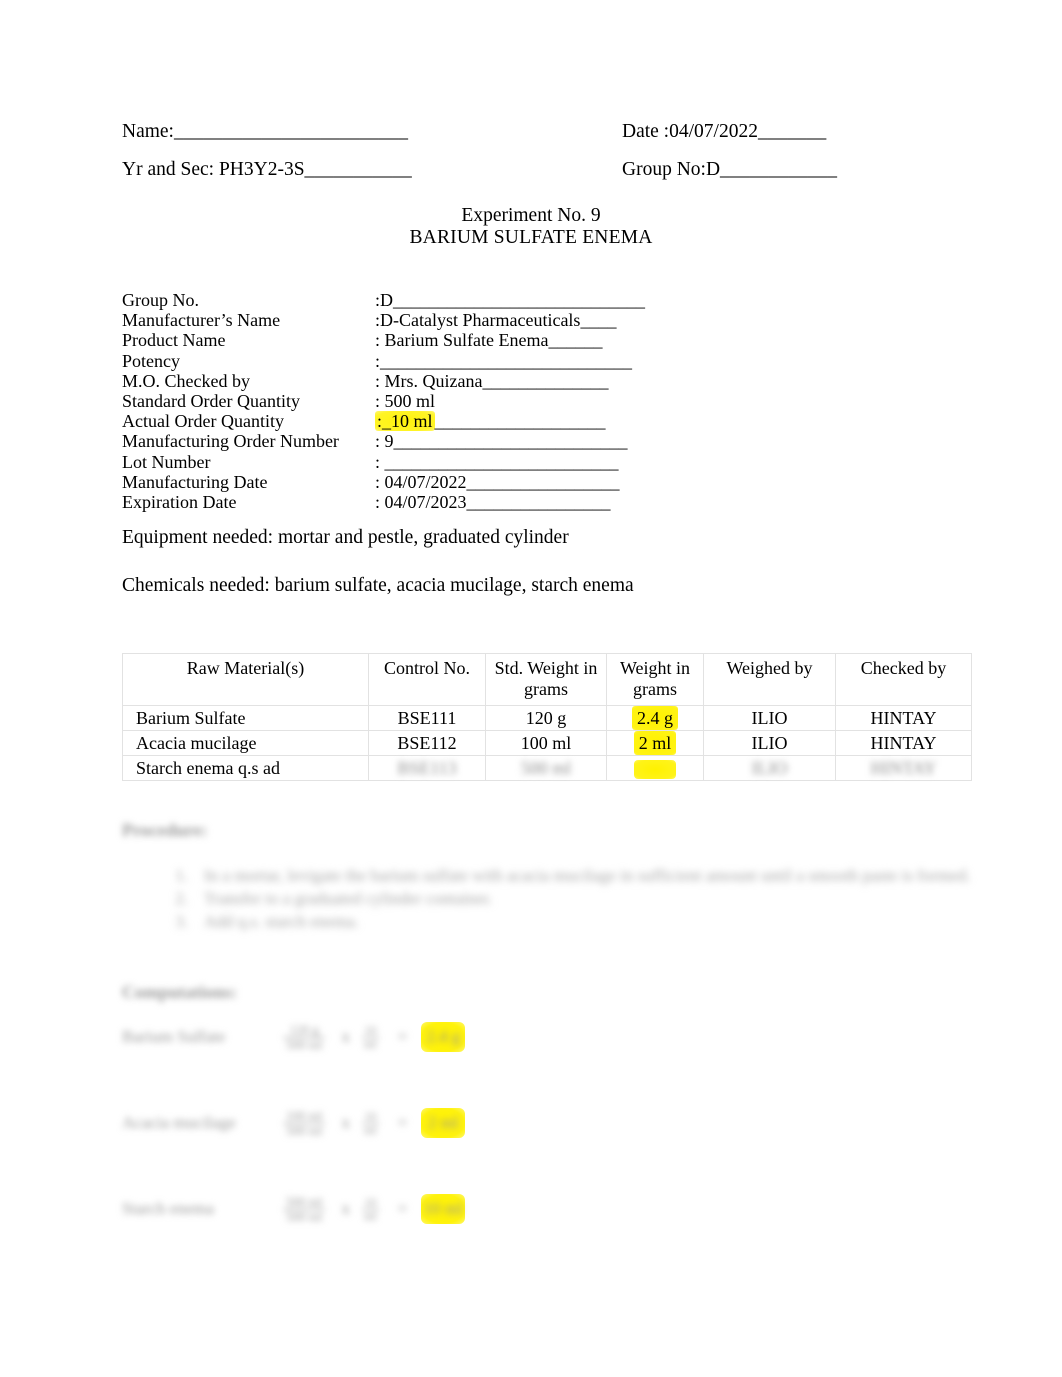  What do you see at coordinates (304, 1029) in the screenshot?
I see `fraction-numerator: 120 g` at bounding box center [304, 1029].